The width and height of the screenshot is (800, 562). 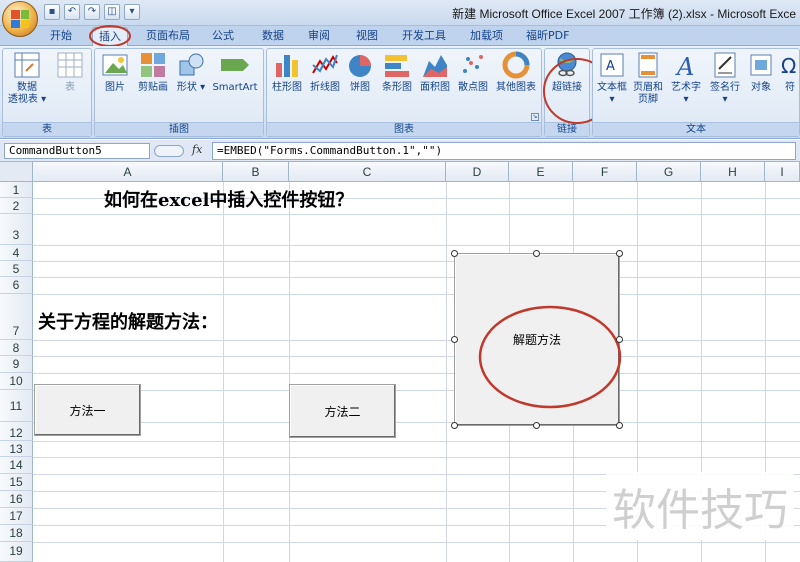 I want to click on column-header: E, so click(x=541, y=172).